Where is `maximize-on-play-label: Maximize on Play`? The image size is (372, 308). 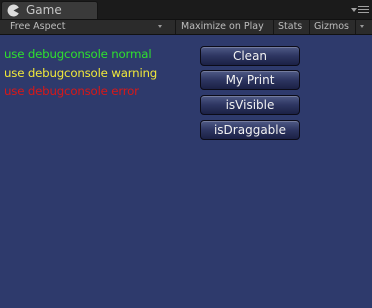 maximize-on-play-label: Maximize on Play is located at coordinates (222, 26).